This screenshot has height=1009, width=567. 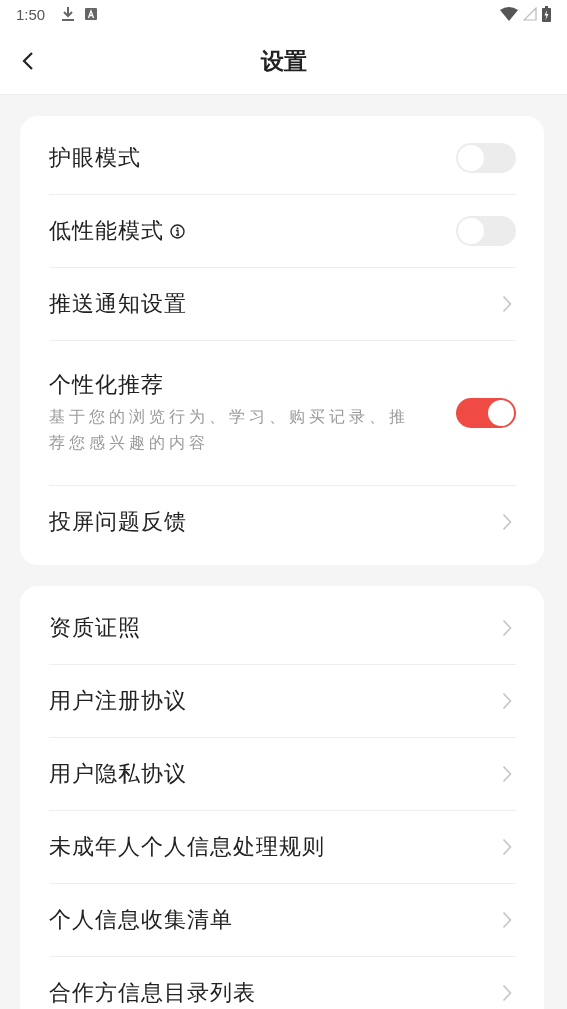 I want to click on setting-label: 用户隐私协议, so click(x=118, y=774).